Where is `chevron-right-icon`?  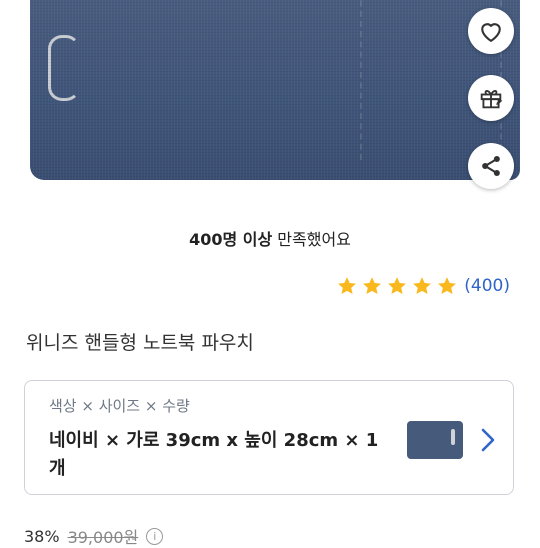
chevron-right-icon is located at coordinates (488, 440).